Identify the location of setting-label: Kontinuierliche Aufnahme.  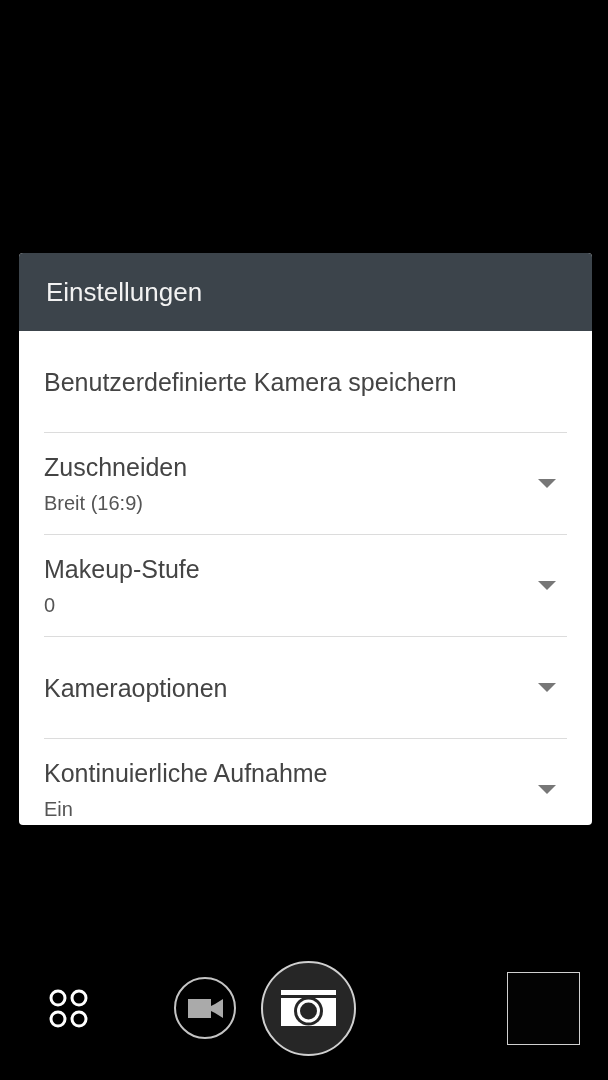
(186, 772).